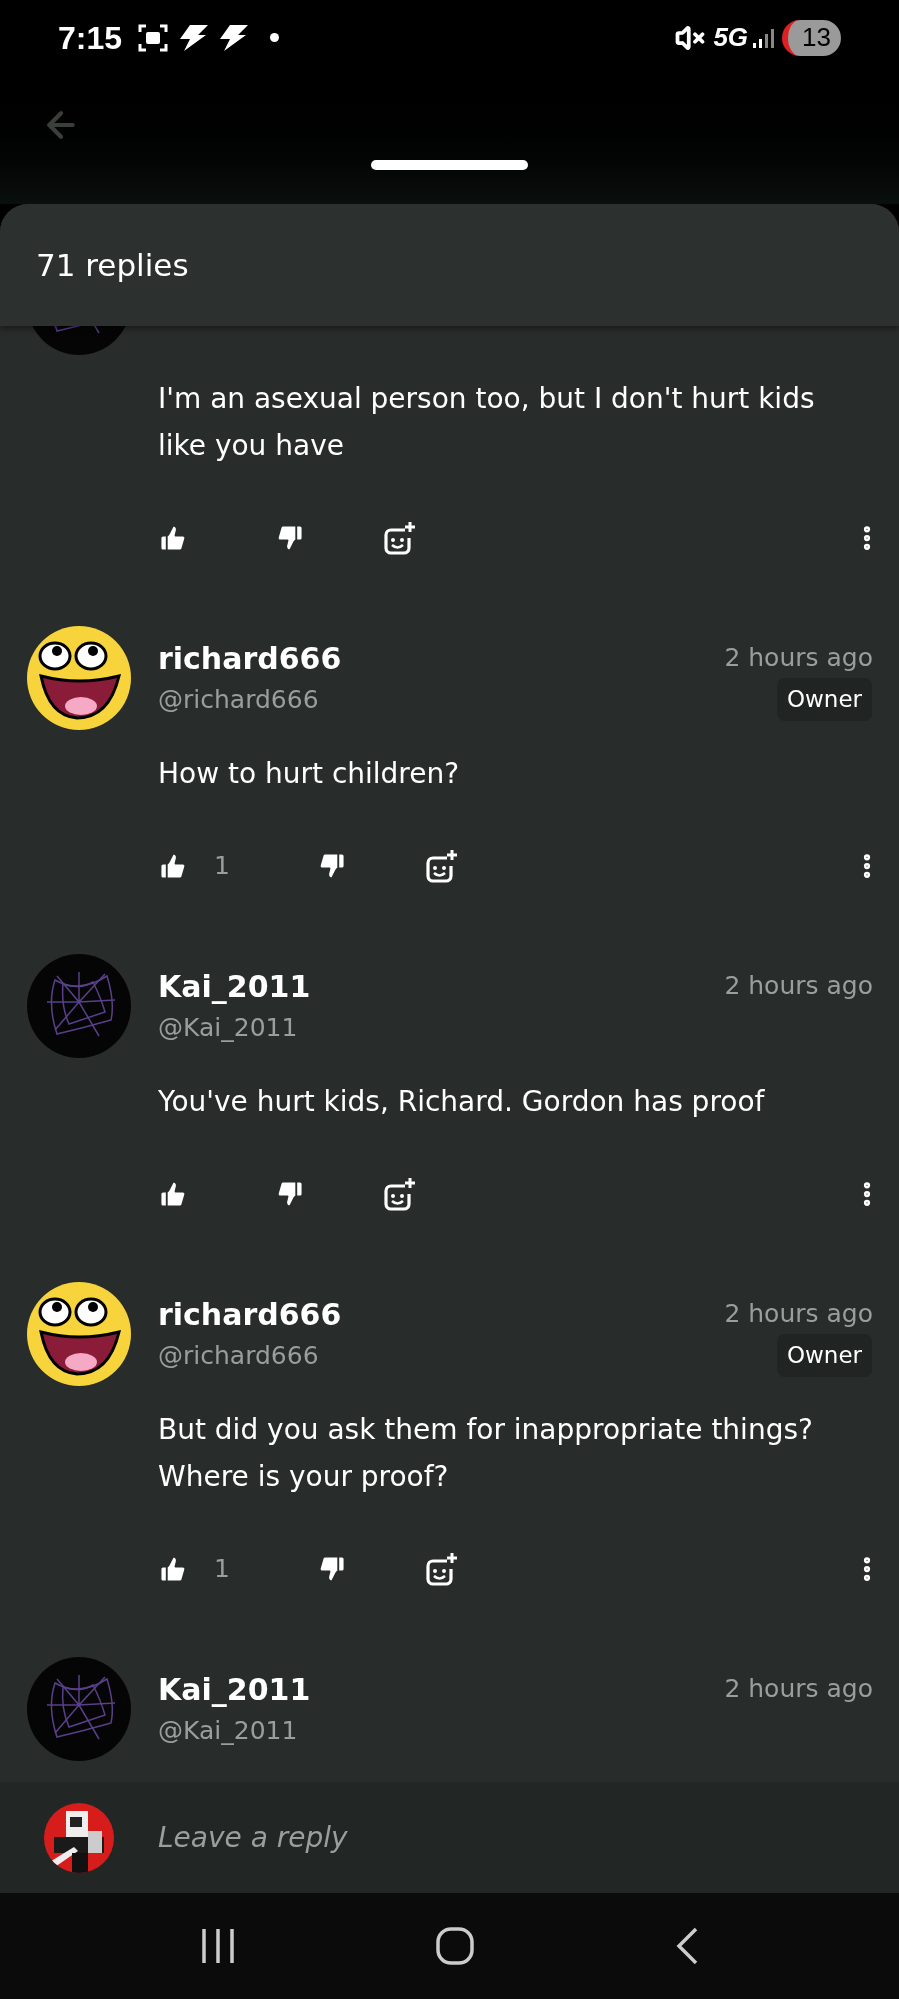 This screenshot has width=899, height=1999. What do you see at coordinates (454, 1946) in the screenshot?
I see `home-icon` at bounding box center [454, 1946].